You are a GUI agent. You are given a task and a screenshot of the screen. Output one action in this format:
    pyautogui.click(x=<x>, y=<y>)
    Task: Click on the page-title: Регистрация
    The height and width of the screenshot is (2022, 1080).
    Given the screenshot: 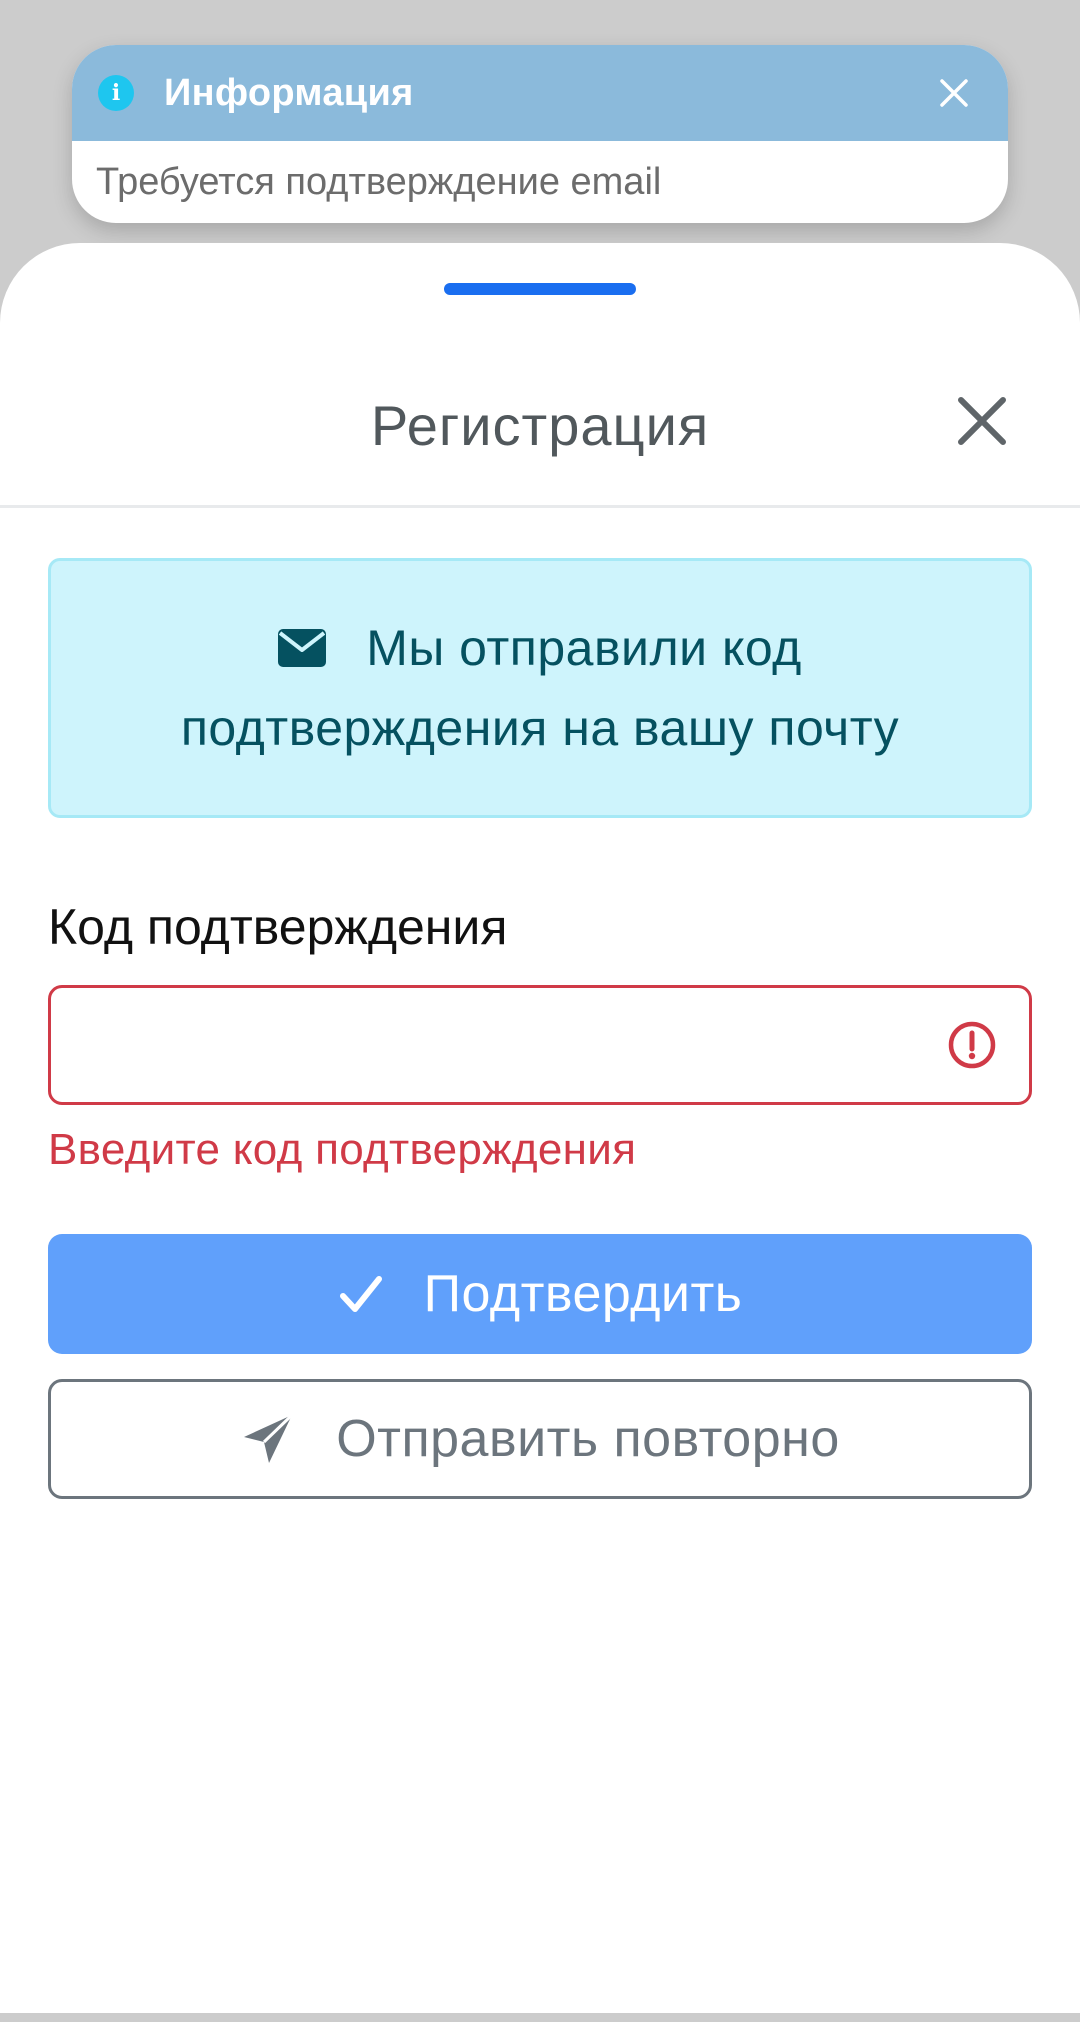 What is the action you would take?
    pyautogui.click(x=540, y=425)
    